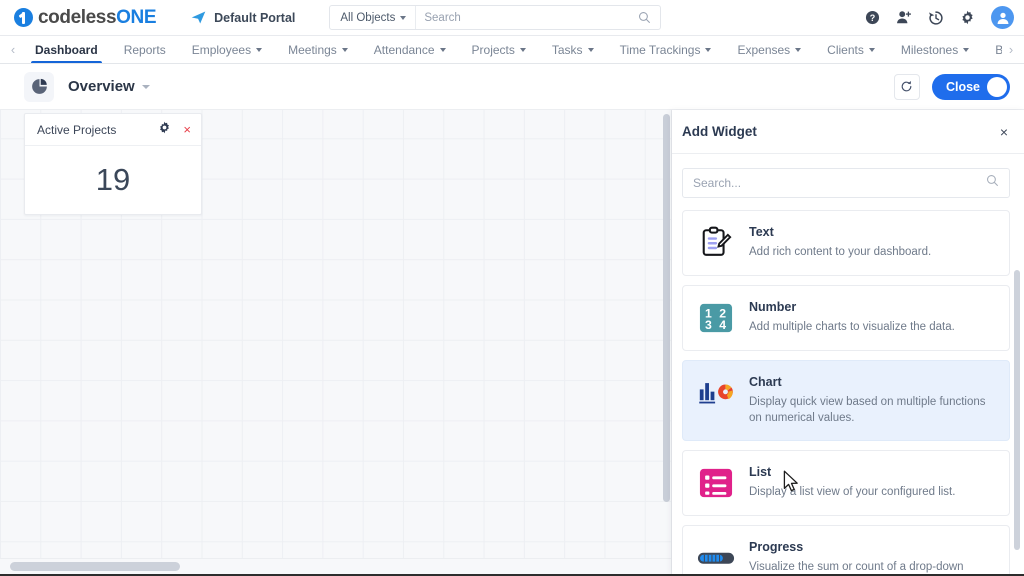  Describe the element at coordinates (840, 252) in the screenshot. I see `widget-option-description: Add rich content to your dashboard.` at that location.